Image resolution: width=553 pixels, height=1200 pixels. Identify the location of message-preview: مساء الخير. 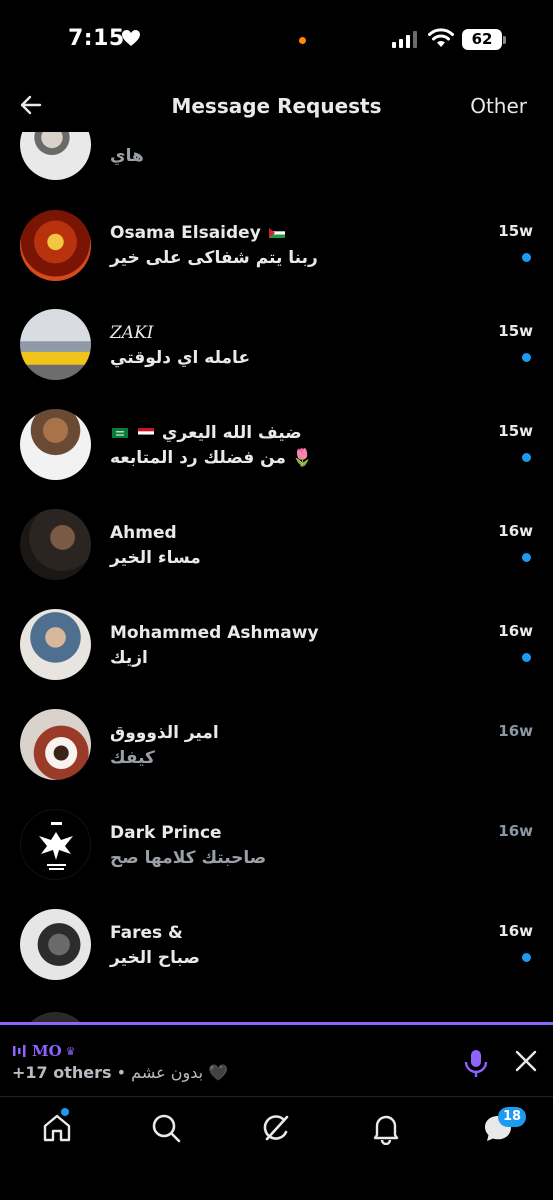
(155, 558).